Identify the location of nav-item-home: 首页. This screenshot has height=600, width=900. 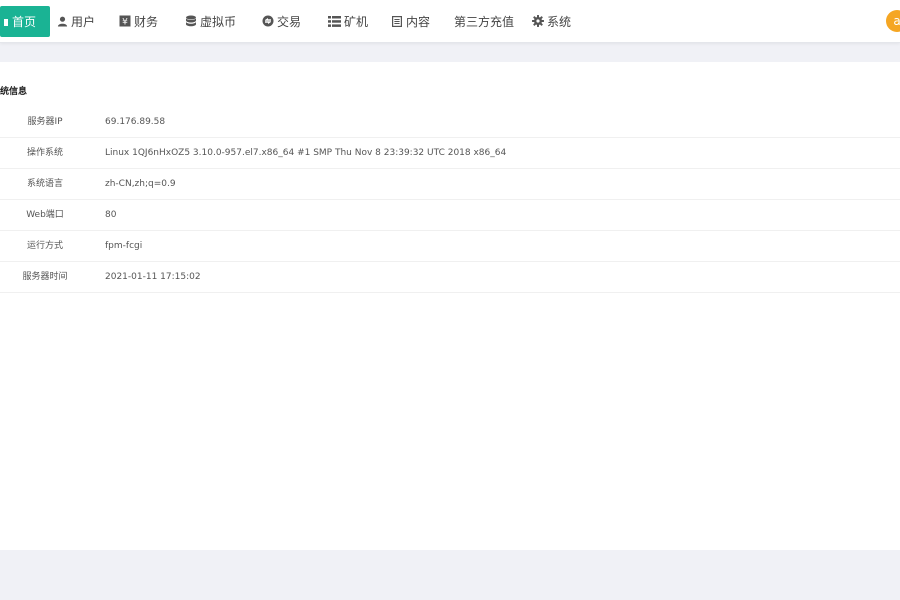
(25, 21).